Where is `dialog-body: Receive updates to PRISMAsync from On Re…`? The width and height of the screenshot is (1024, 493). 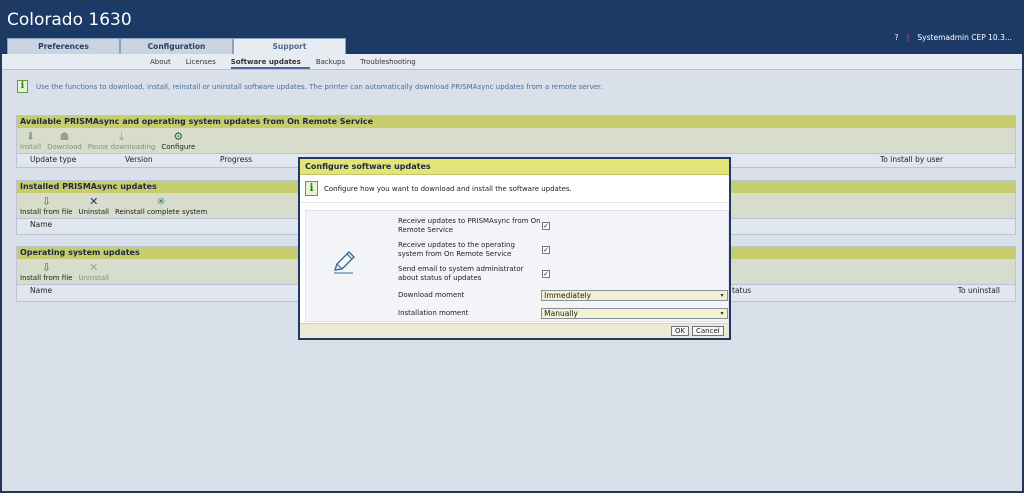 dialog-body: Receive updates to PRISMAsync from On Re… is located at coordinates (517, 266).